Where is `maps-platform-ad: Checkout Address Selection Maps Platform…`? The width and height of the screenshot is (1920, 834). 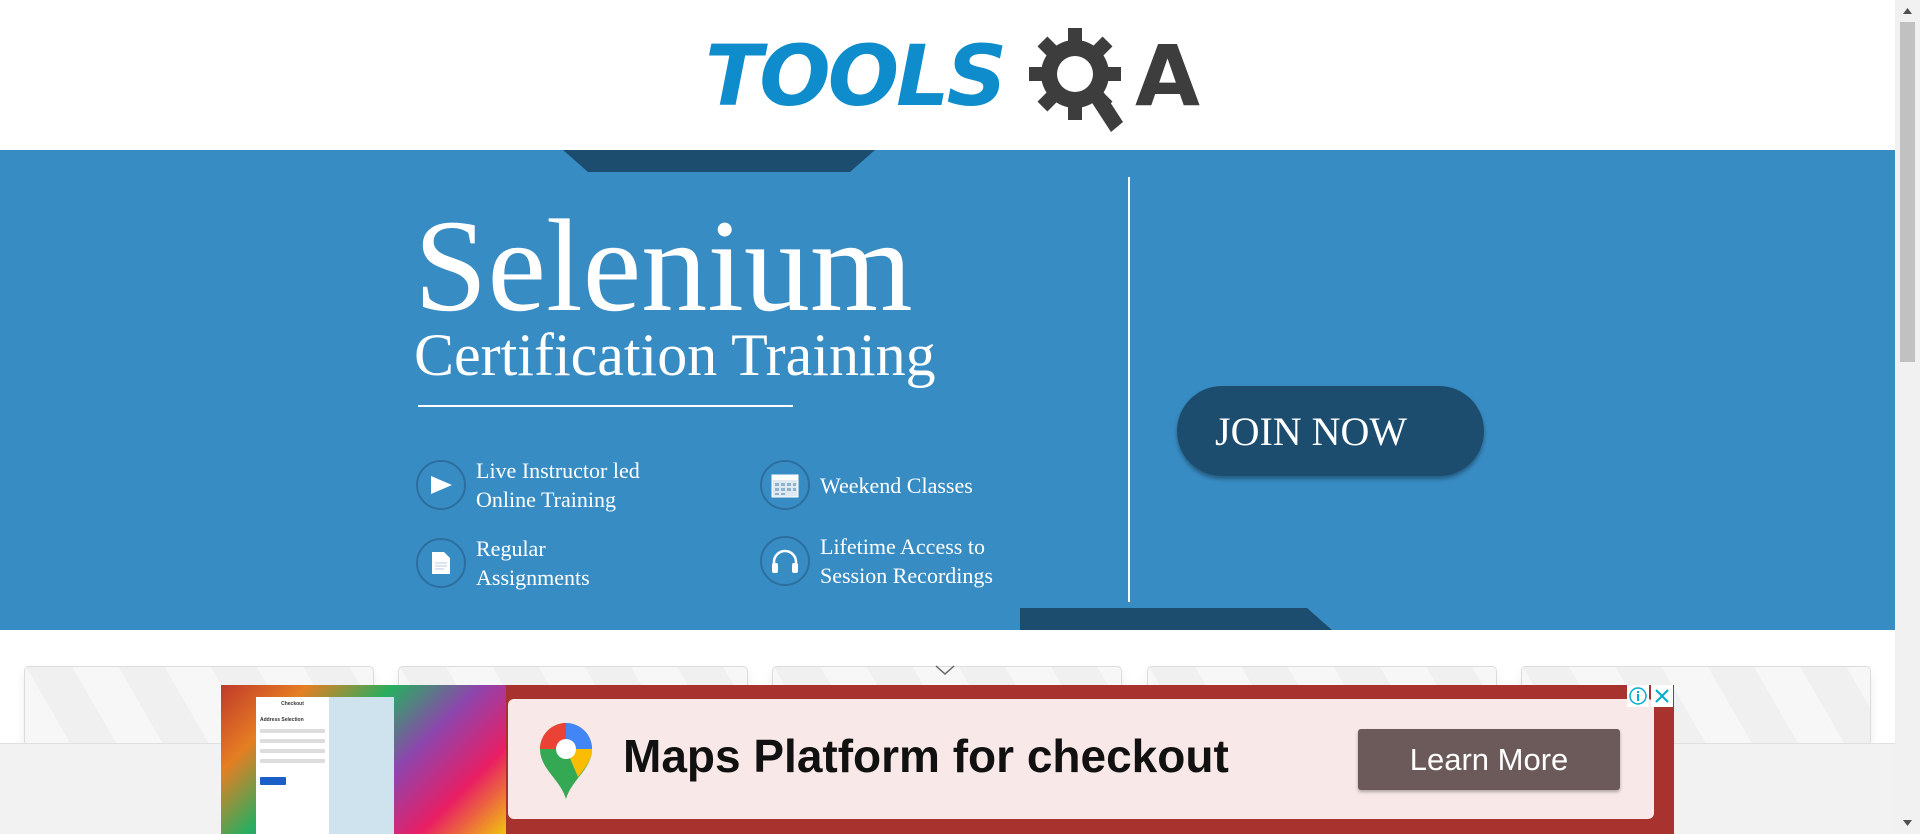
maps-platform-ad: Checkout Address Selection Maps Platform… is located at coordinates (947, 759).